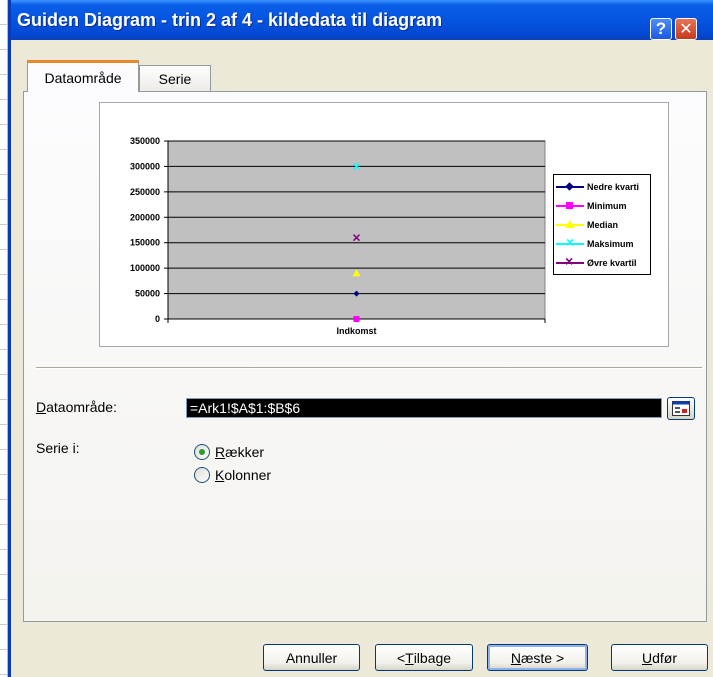  I want to click on legend-label: Minimum, so click(607, 205).